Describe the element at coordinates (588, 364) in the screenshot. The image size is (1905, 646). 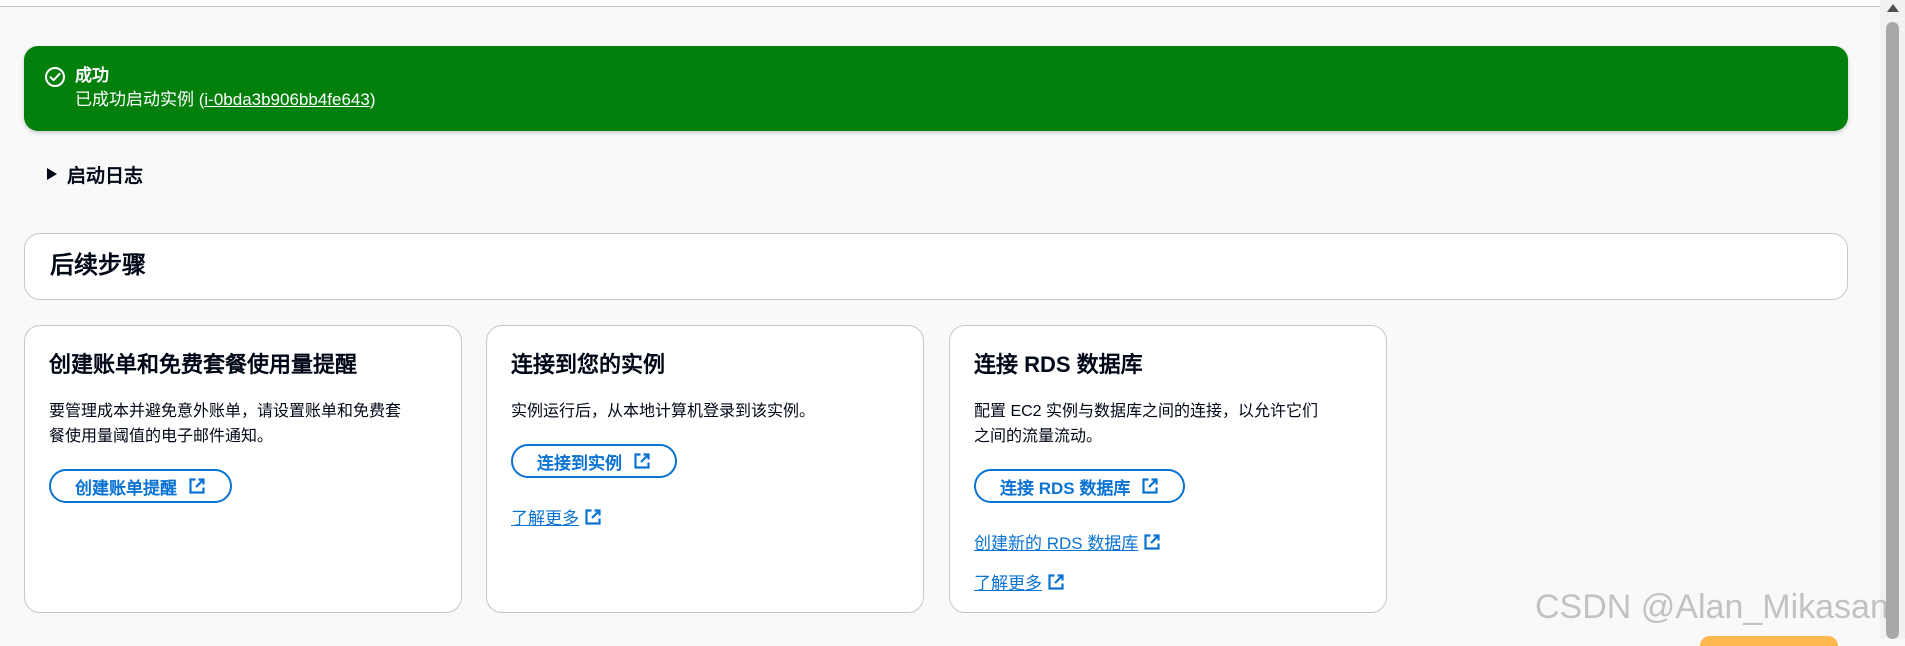
I see `card-title: 连接到您的实例` at that location.